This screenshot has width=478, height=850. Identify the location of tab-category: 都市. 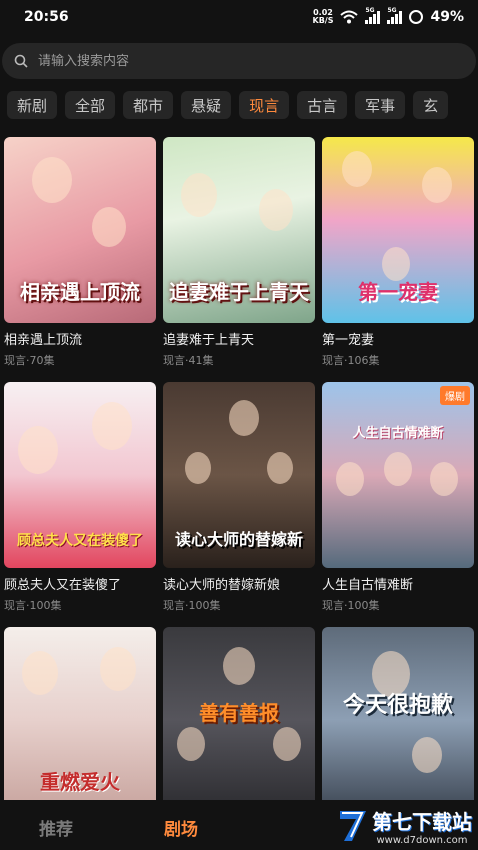
(148, 105).